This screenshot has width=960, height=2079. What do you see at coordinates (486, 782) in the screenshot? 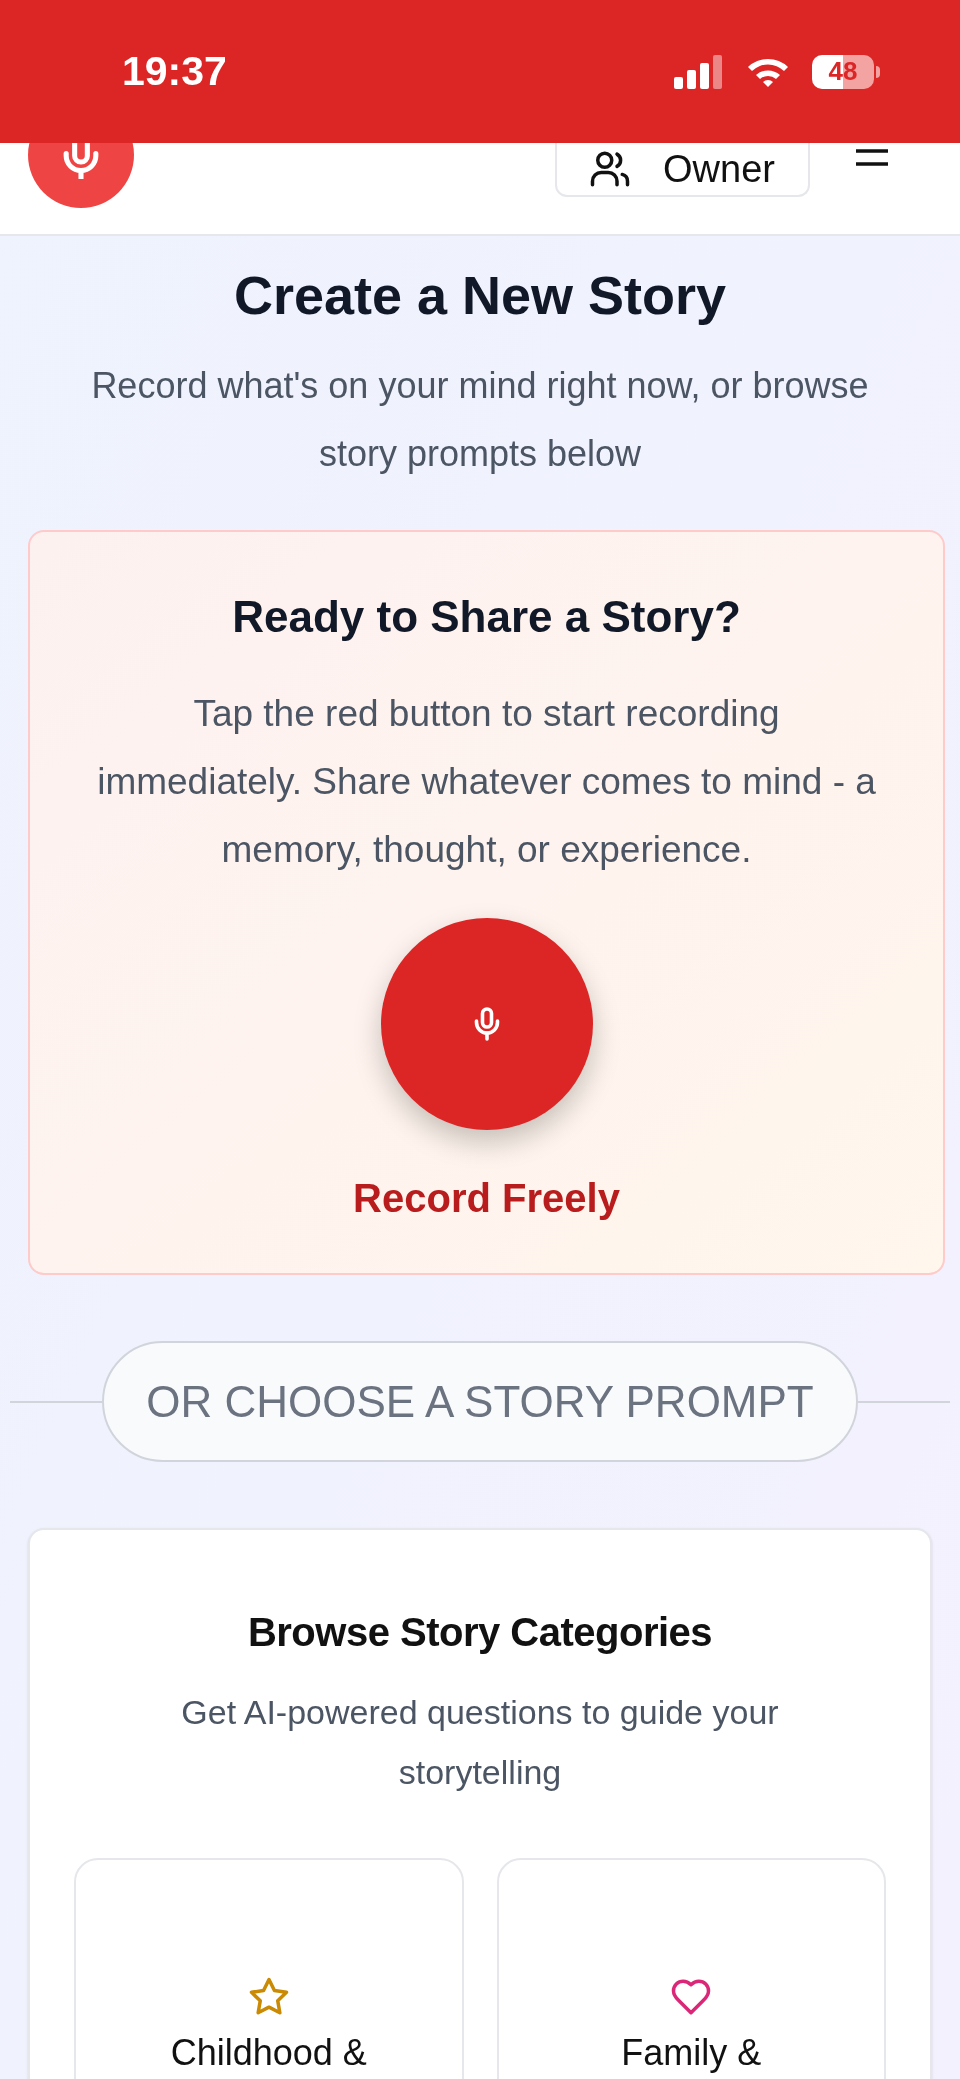
I see `card-description: Tap the red button to start recording immediately. Share whatever comes to mind - a memory, thought, or experience.` at bounding box center [486, 782].